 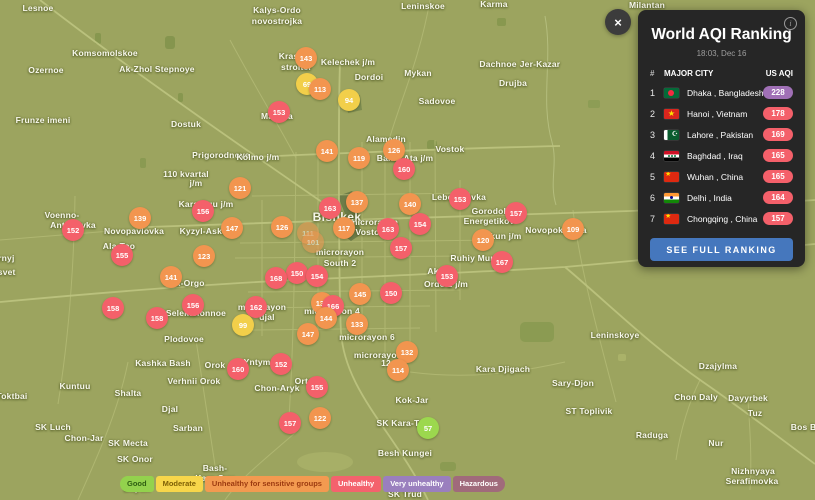 What do you see at coordinates (320, 418) in the screenshot?
I see `aqi-station-marker: 122` at bounding box center [320, 418].